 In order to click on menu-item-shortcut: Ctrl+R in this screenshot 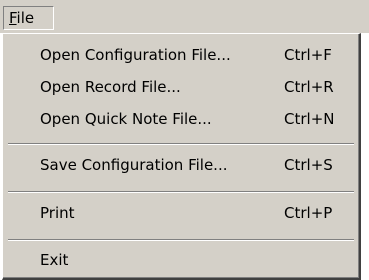, I will do `click(309, 87)`.